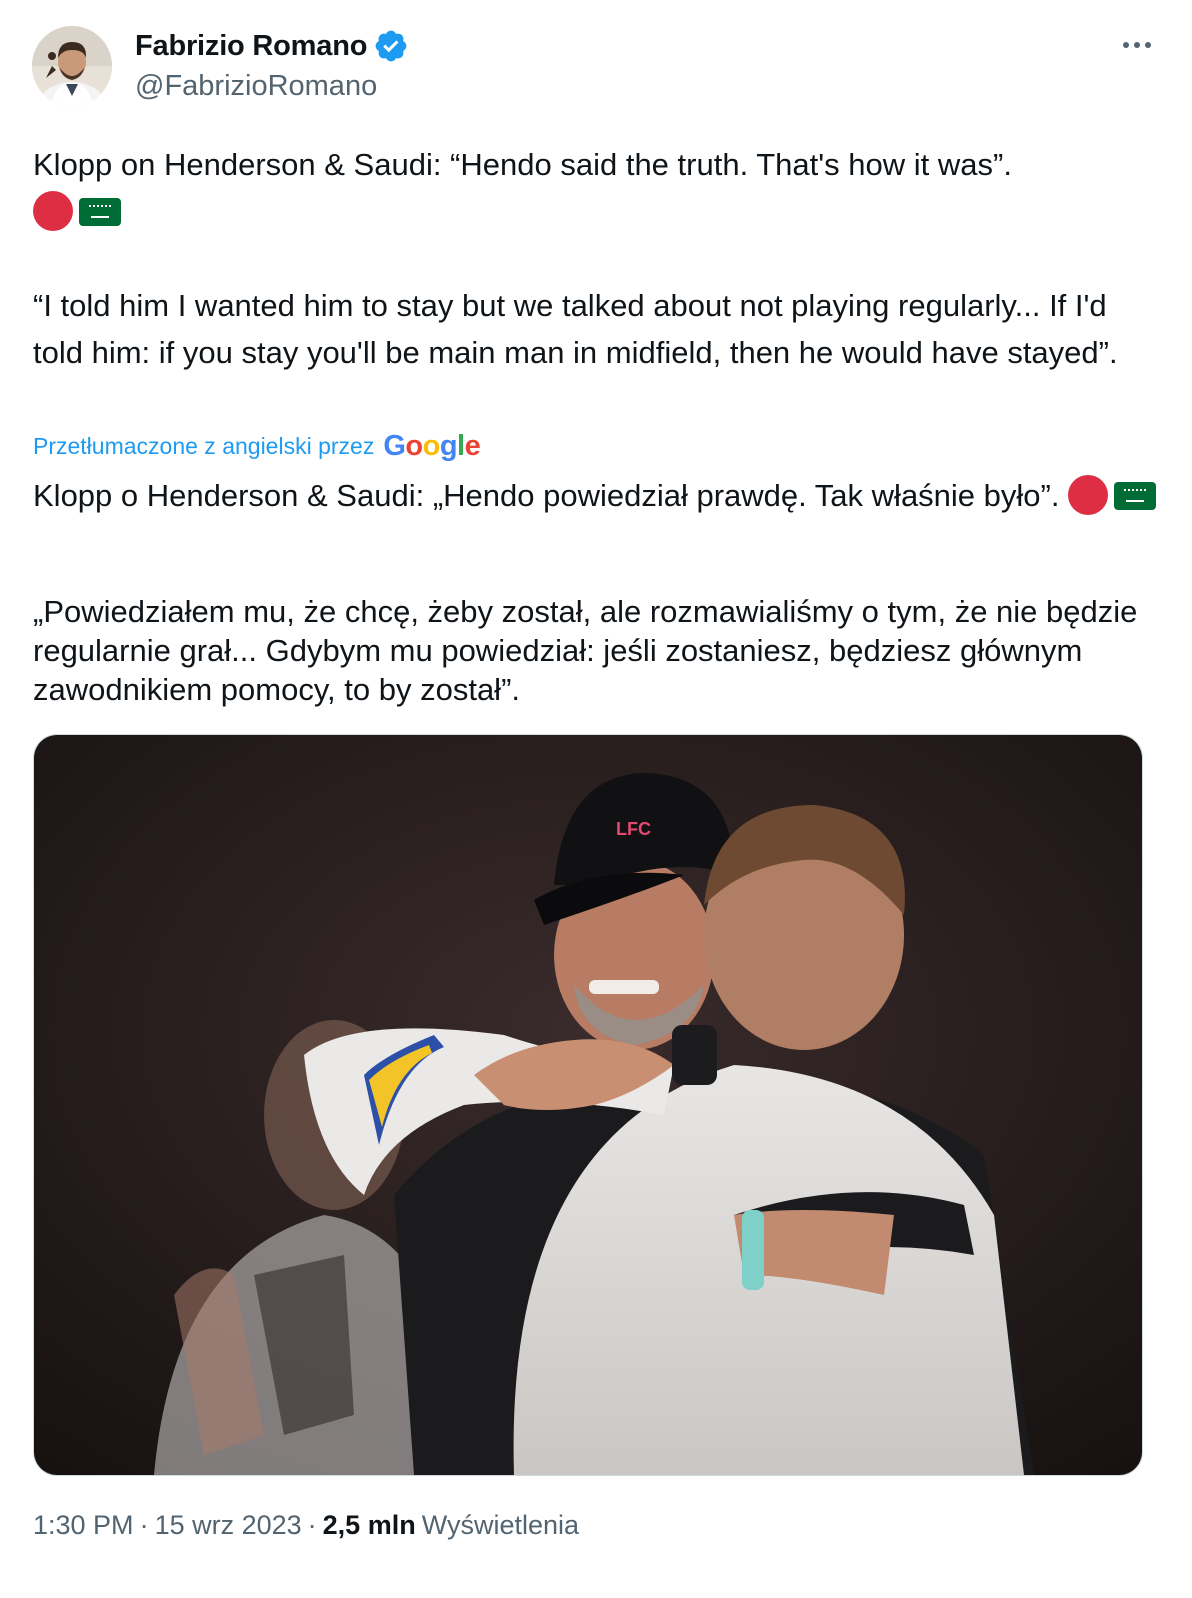  What do you see at coordinates (369, 1525) in the screenshot?
I see `views-count: 2,5 mln` at bounding box center [369, 1525].